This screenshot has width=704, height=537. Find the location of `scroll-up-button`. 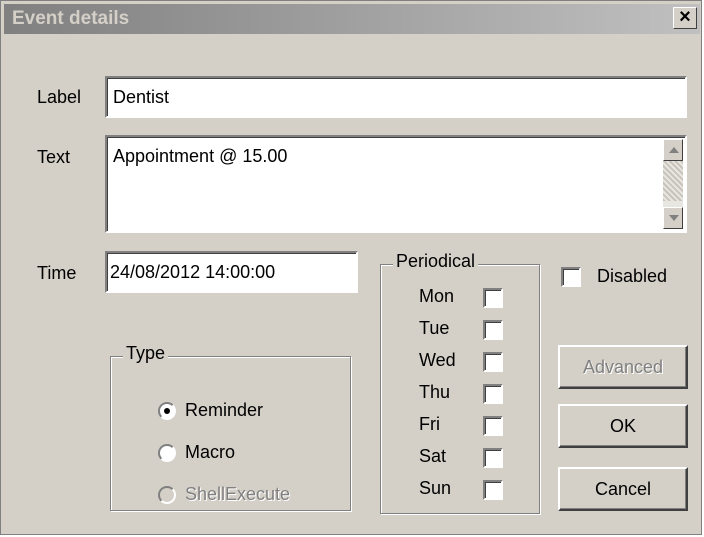

scroll-up-button is located at coordinates (673, 150).